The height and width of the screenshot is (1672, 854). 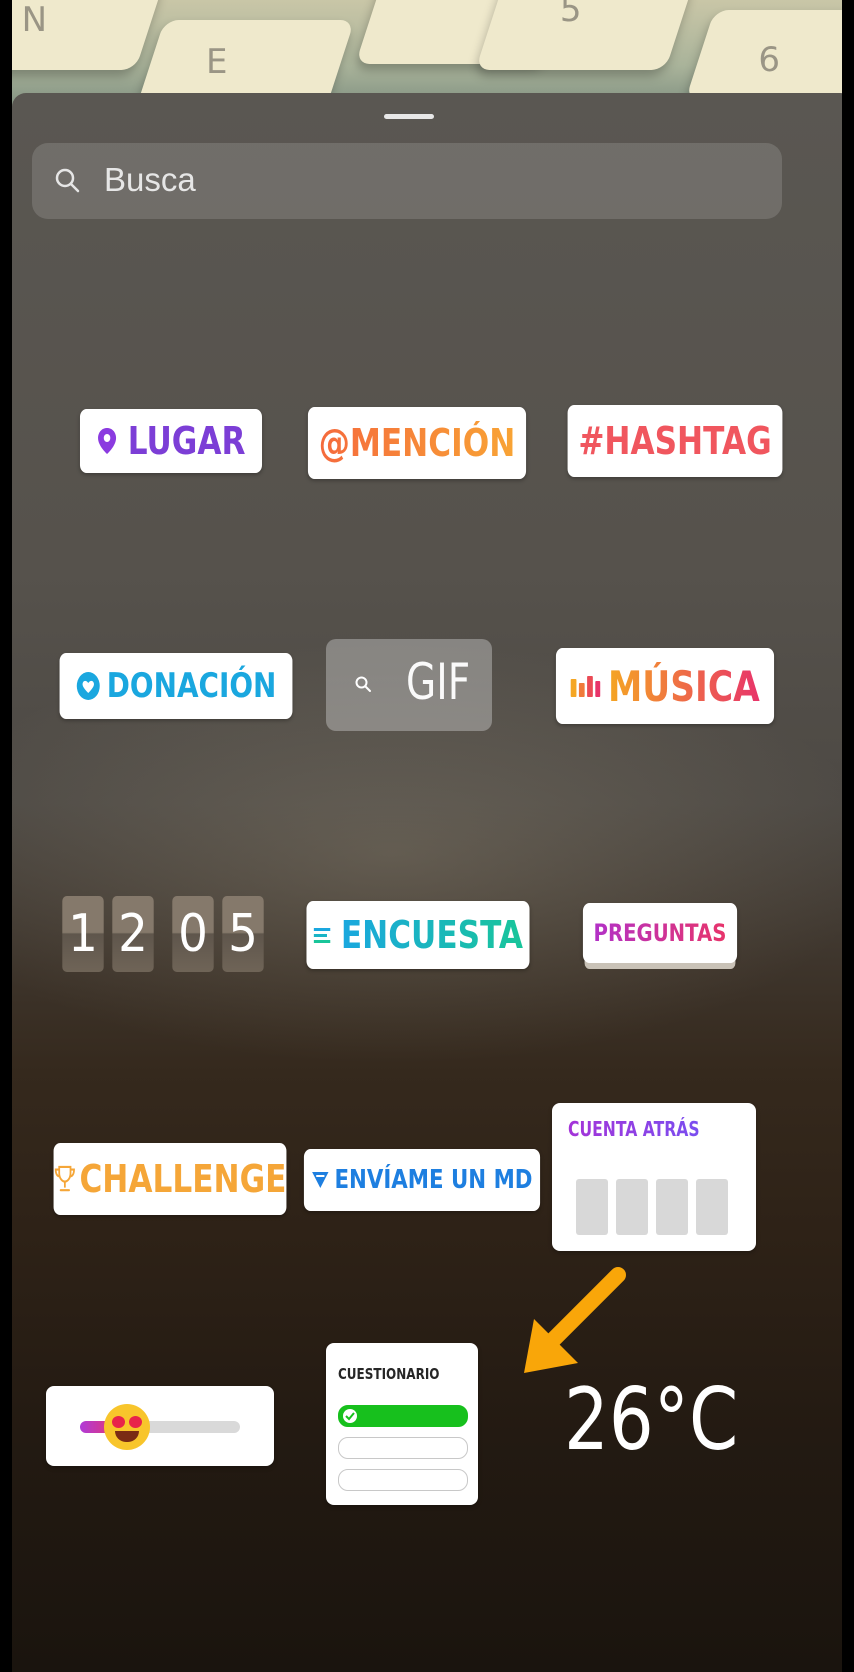 I want to click on check-icon, so click(x=350, y=1416).